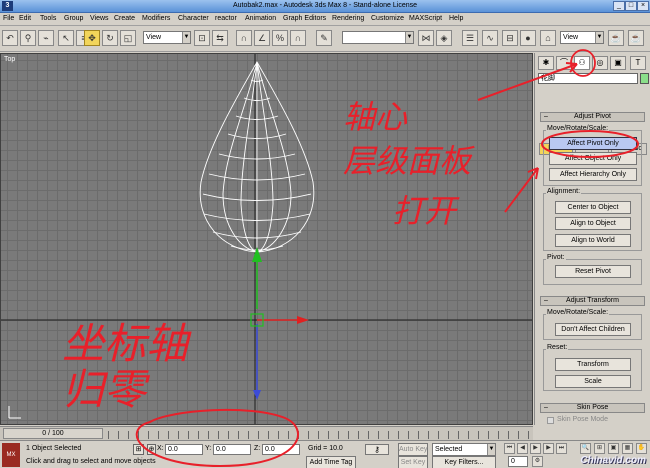  I want to click on render-scene-icon: ⌂, so click(548, 38).